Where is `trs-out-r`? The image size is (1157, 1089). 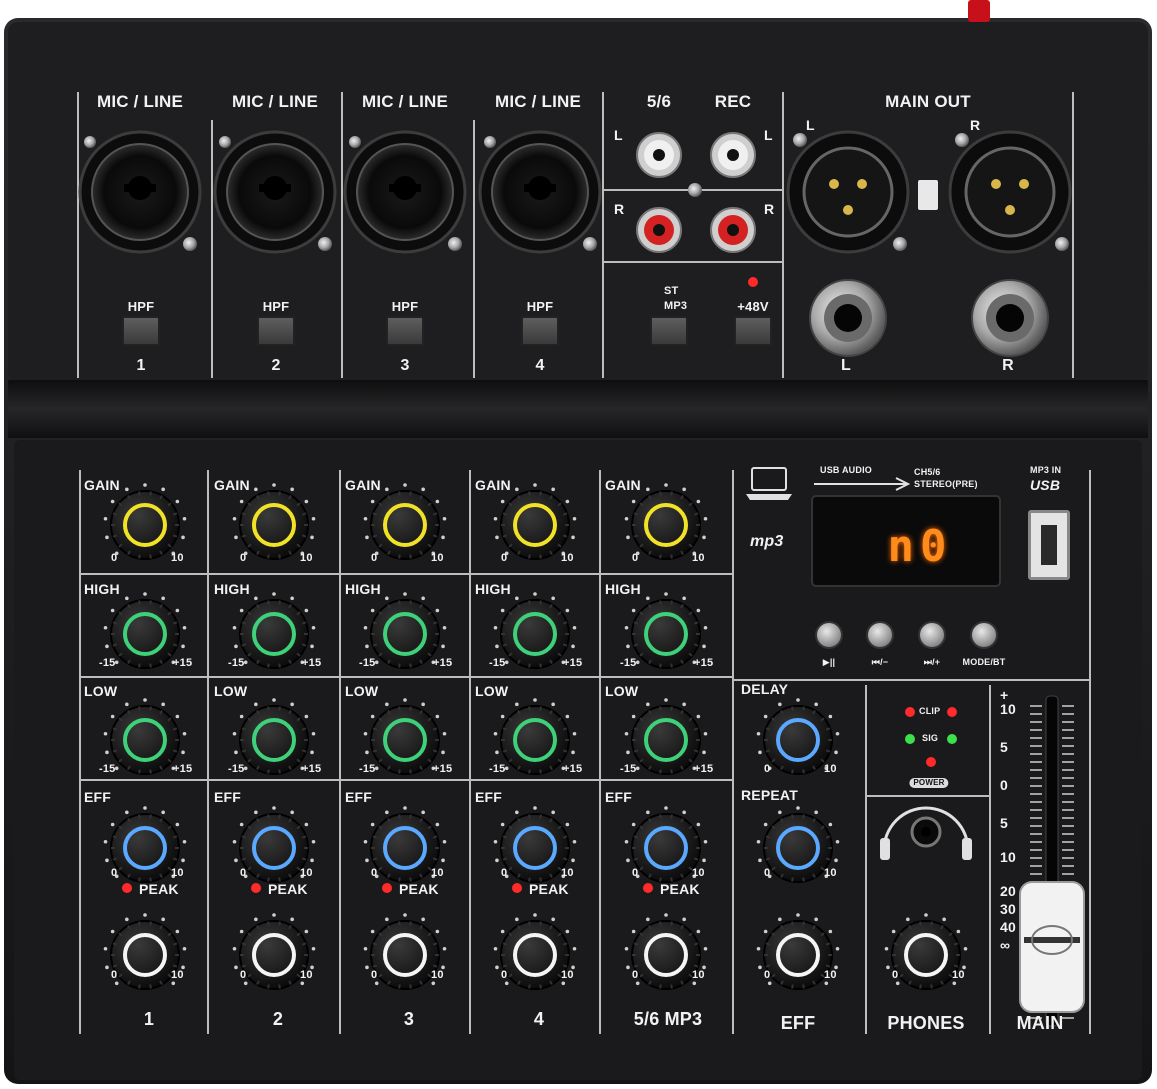
trs-out-r is located at coordinates (1010, 318).